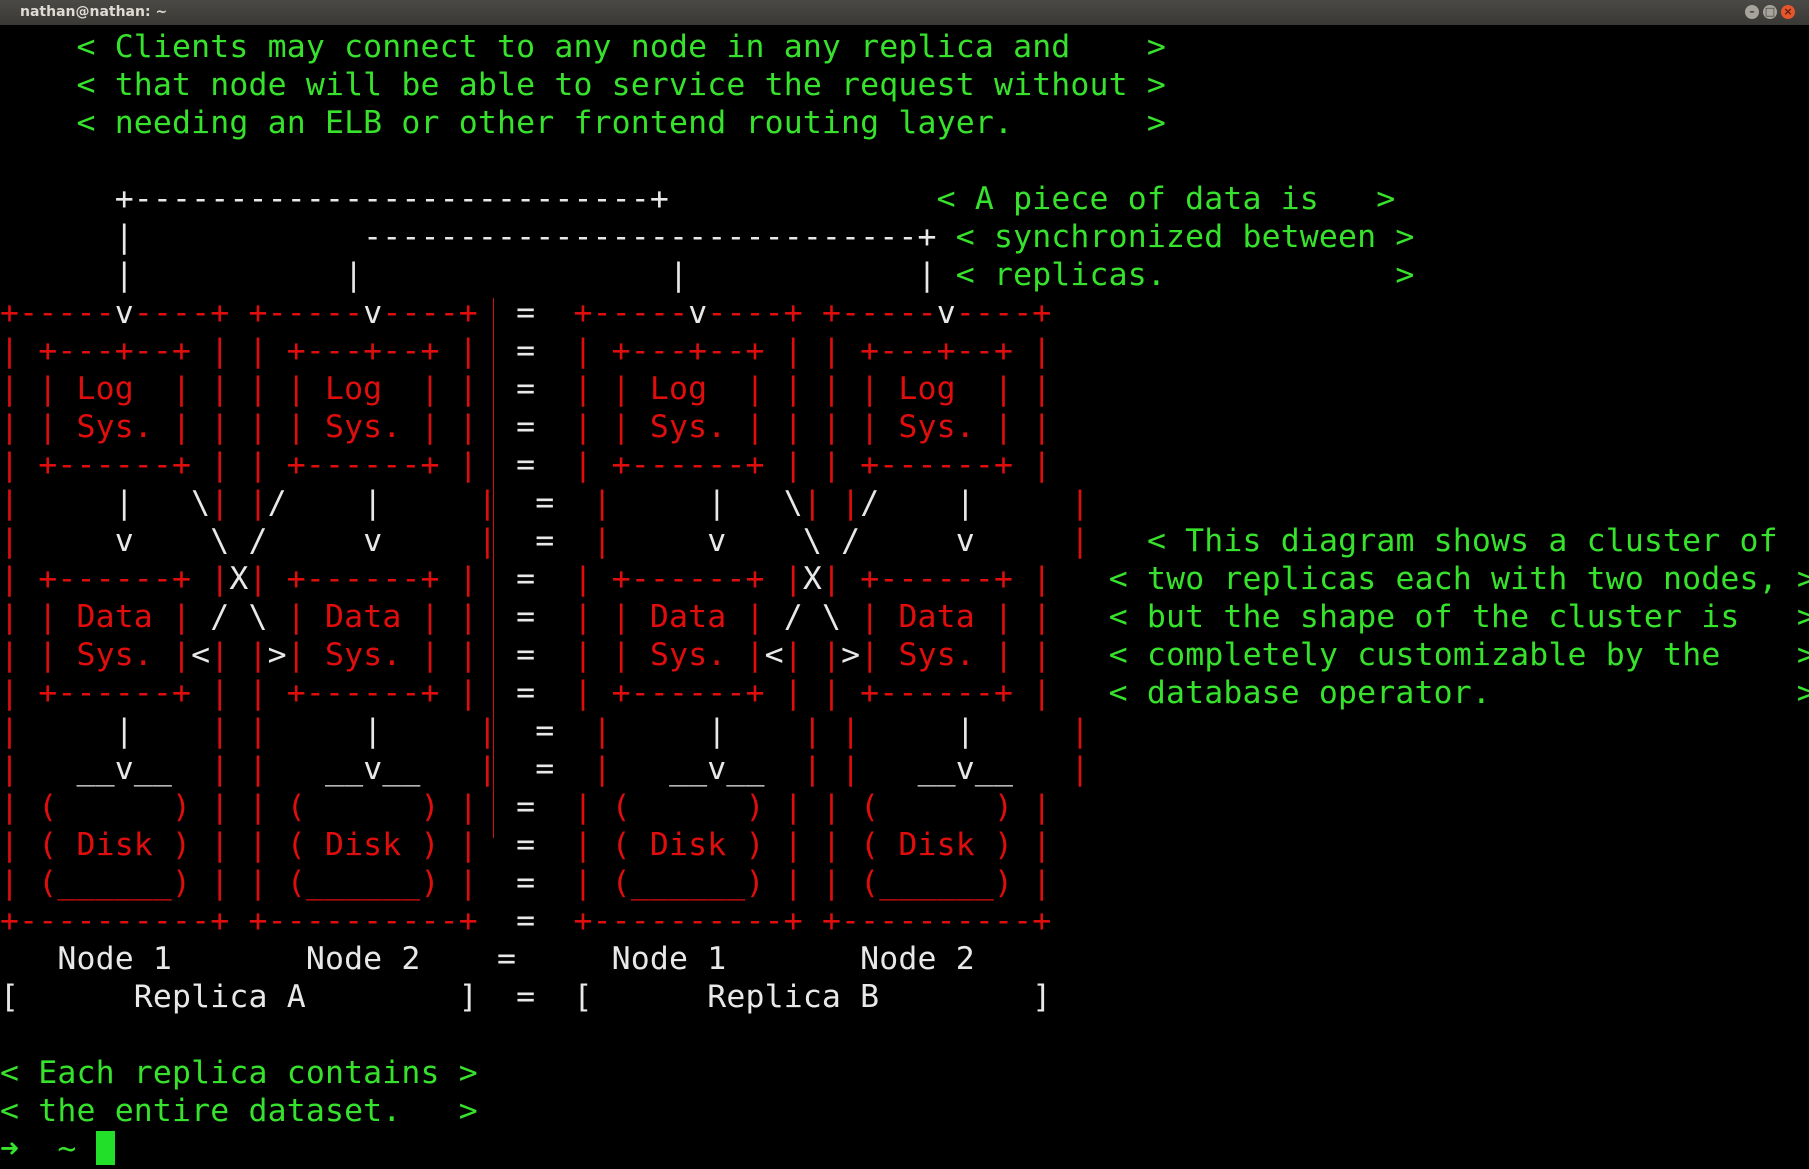  Describe the element at coordinates (382, 655) in the screenshot. I see `terminal-text: | Sys. | |` at that location.